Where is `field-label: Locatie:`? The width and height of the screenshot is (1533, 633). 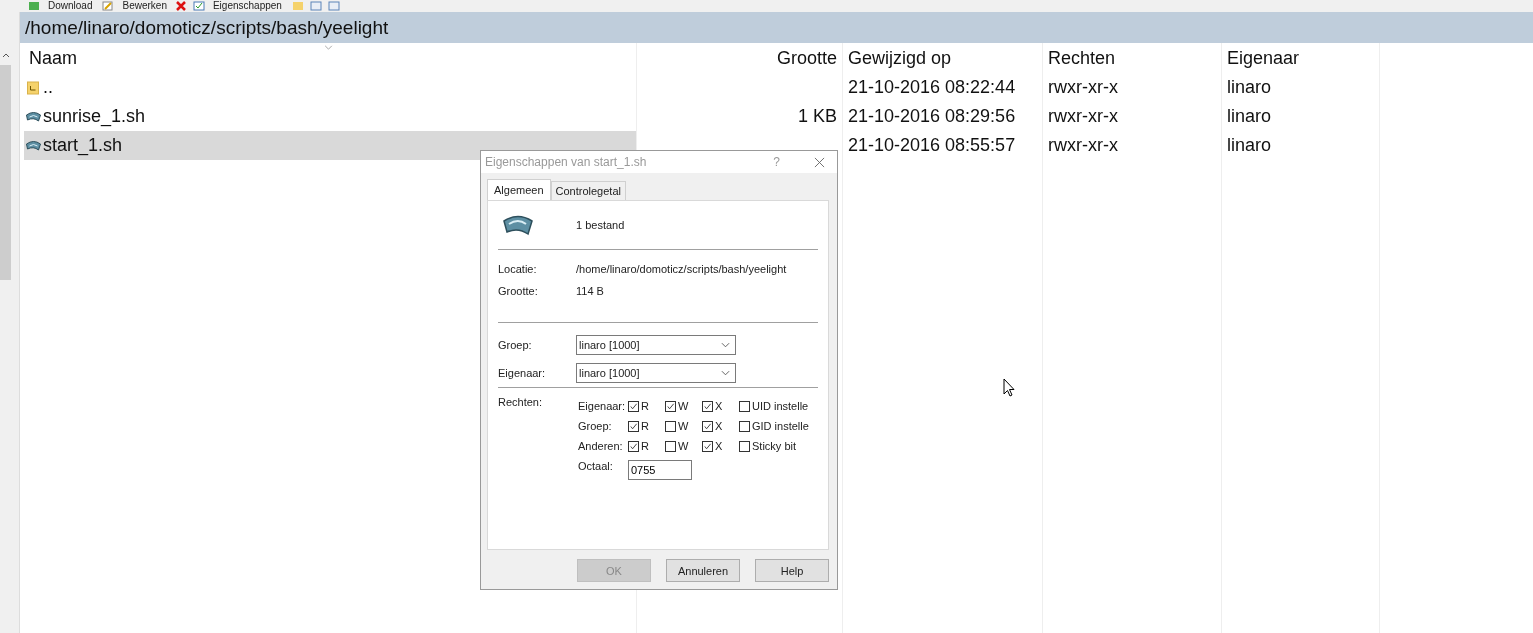
field-label: Locatie: is located at coordinates (518, 269).